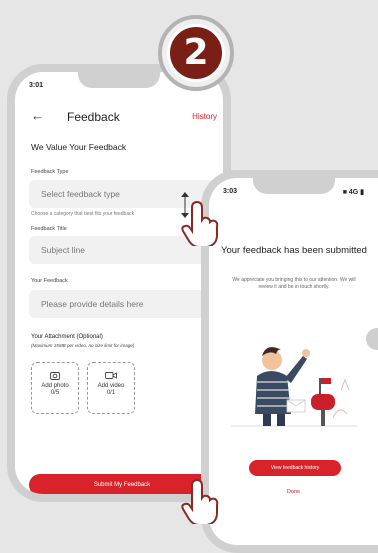  What do you see at coordinates (230, 191) in the screenshot?
I see `status-time: 3:03` at bounding box center [230, 191].